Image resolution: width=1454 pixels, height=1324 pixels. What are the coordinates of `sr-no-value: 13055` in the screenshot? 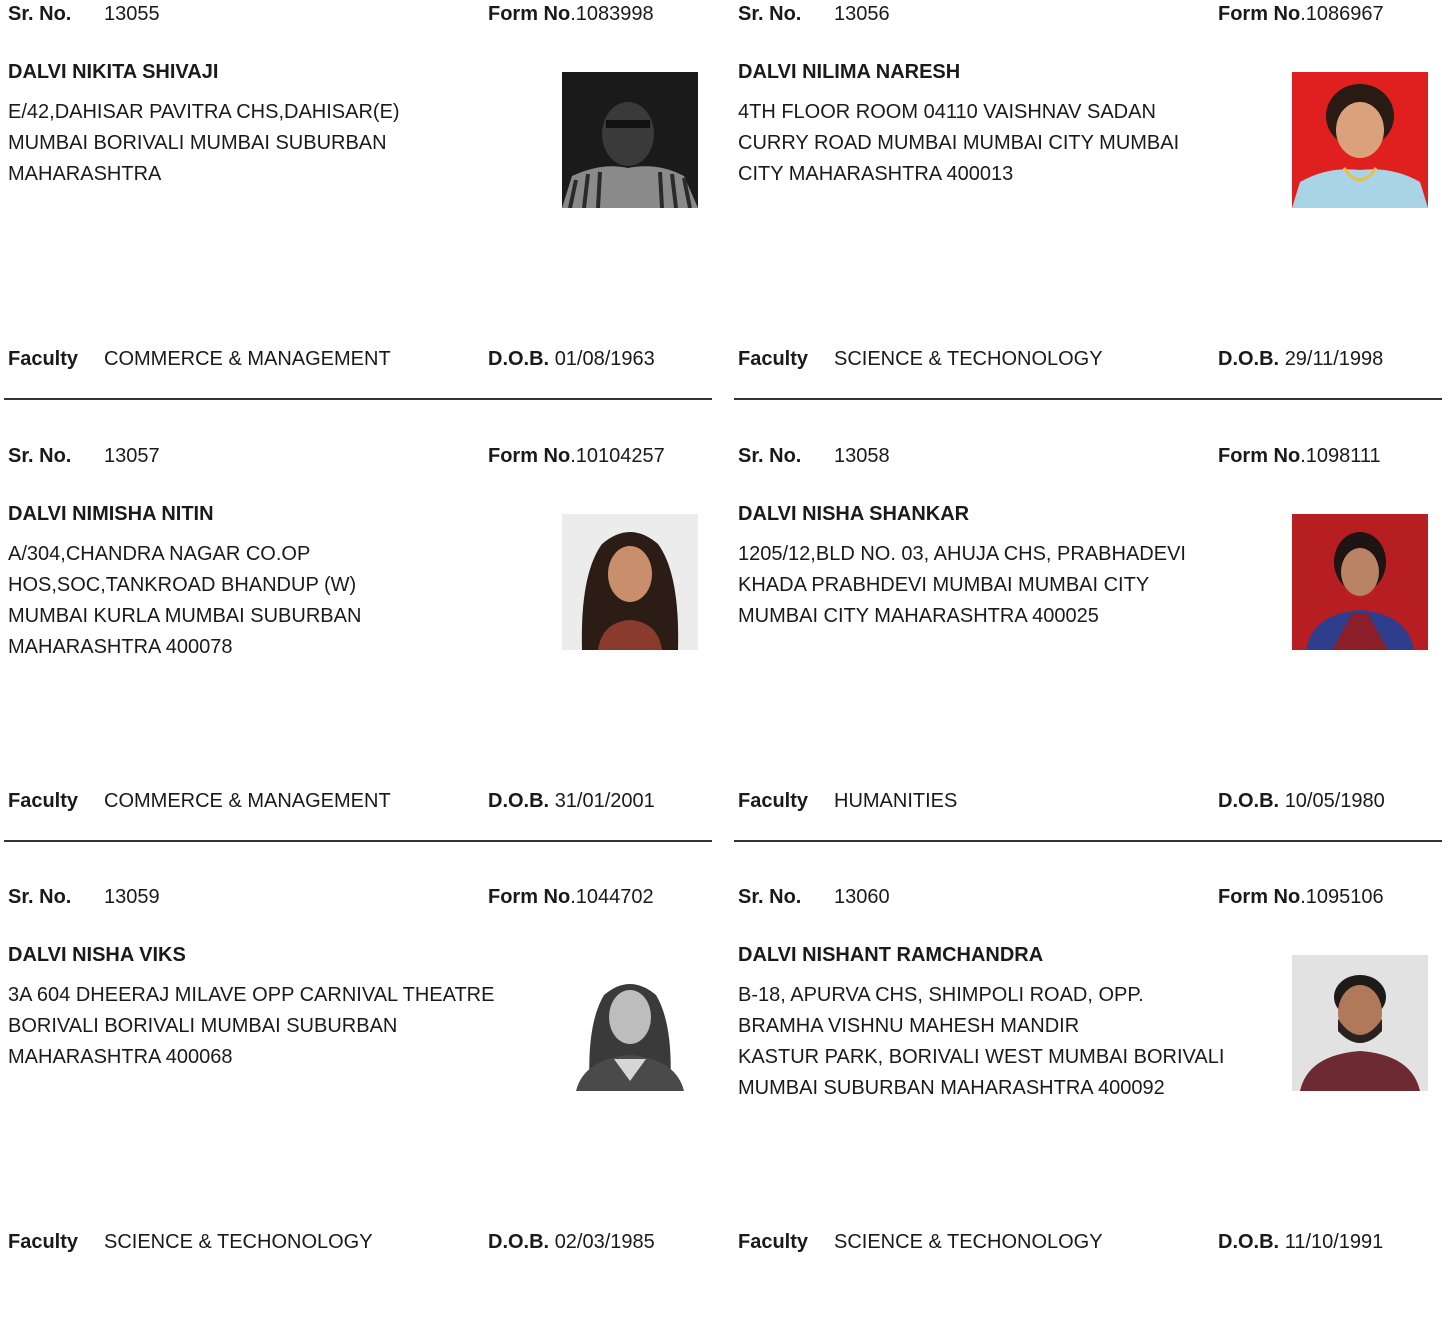 It's located at (132, 14).